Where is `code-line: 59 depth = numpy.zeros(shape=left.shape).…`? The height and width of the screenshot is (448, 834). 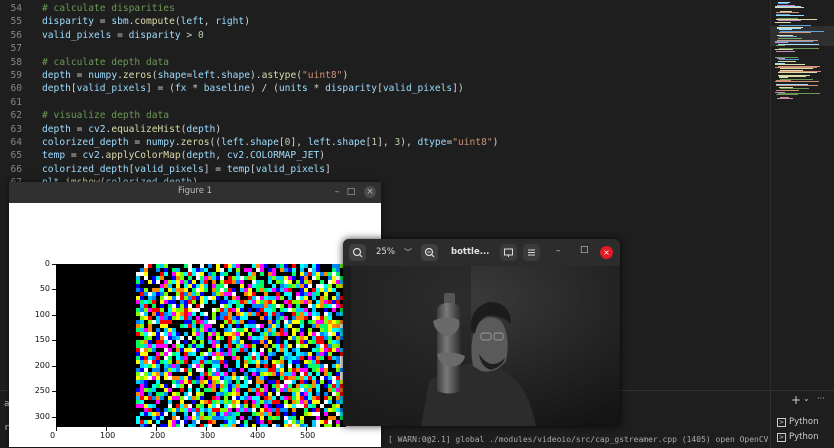 code-line: 59 depth = numpy.zeros(shape=left.shape).… is located at coordinates (380, 75).